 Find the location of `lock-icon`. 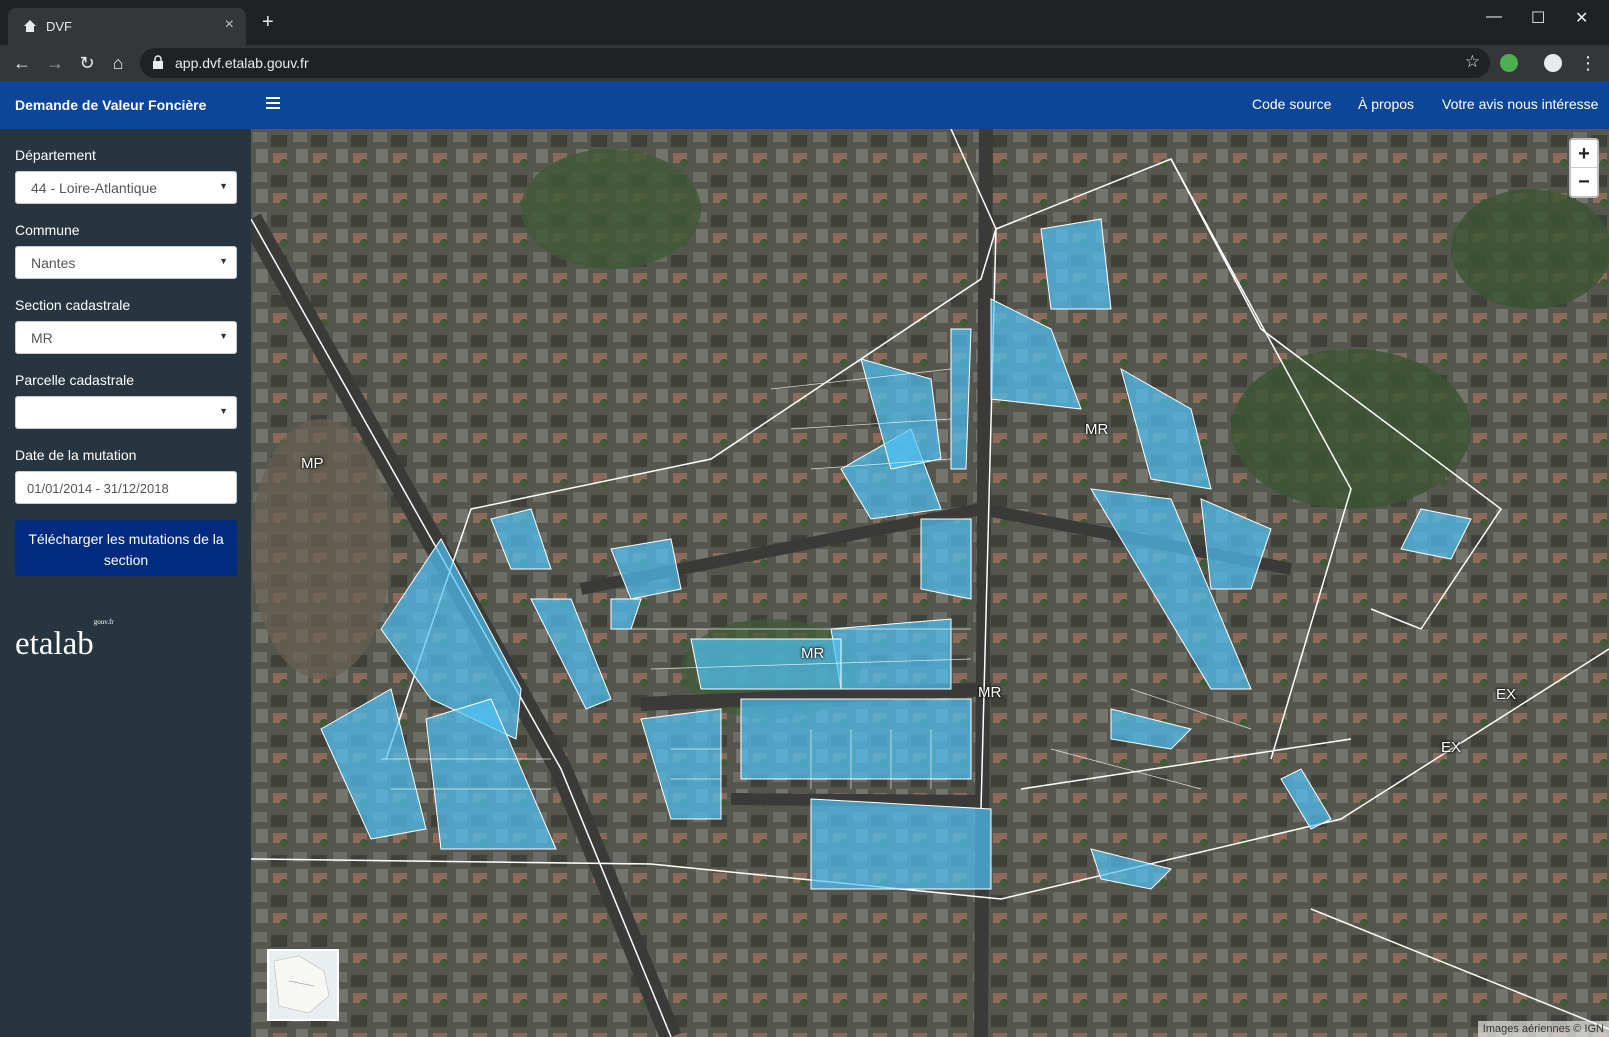

lock-icon is located at coordinates (158, 62).